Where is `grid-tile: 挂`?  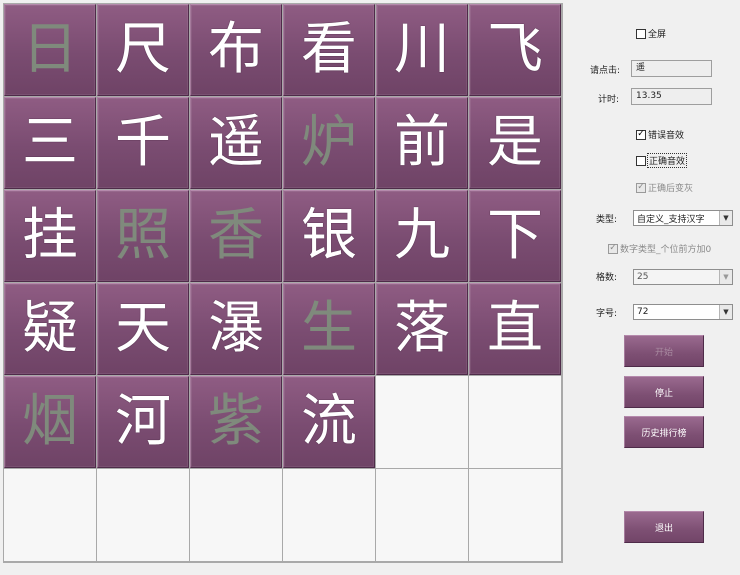 grid-tile: 挂 is located at coordinates (50, 236).